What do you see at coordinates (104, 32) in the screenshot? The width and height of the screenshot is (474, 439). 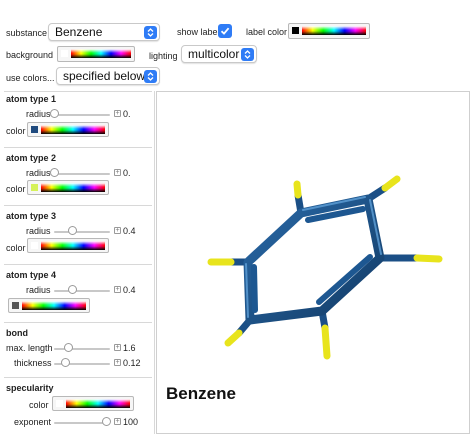 I see `substance-popup: Benzene` at bounding box center [104, 32].